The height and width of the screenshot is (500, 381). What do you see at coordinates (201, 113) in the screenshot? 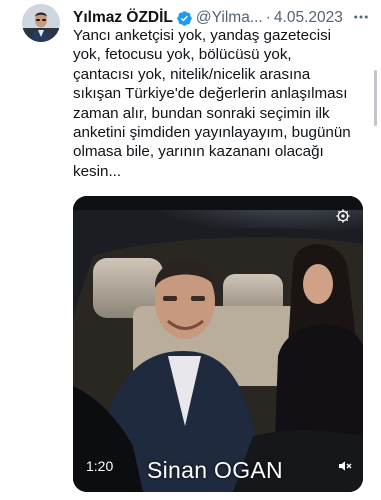
I see `tweet-text-line: zaman alır, bundan sonraki seçimin ilk` at bounding box center [201, 113].